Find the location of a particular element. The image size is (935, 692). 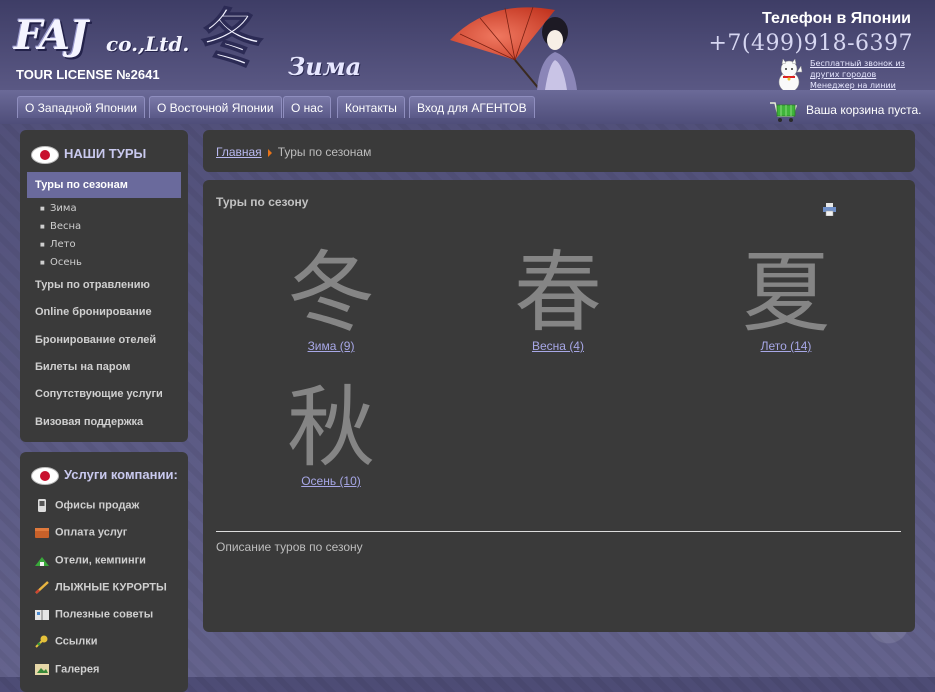

nav-tab-contacts: Контакты is located at coordinates (371, 107).